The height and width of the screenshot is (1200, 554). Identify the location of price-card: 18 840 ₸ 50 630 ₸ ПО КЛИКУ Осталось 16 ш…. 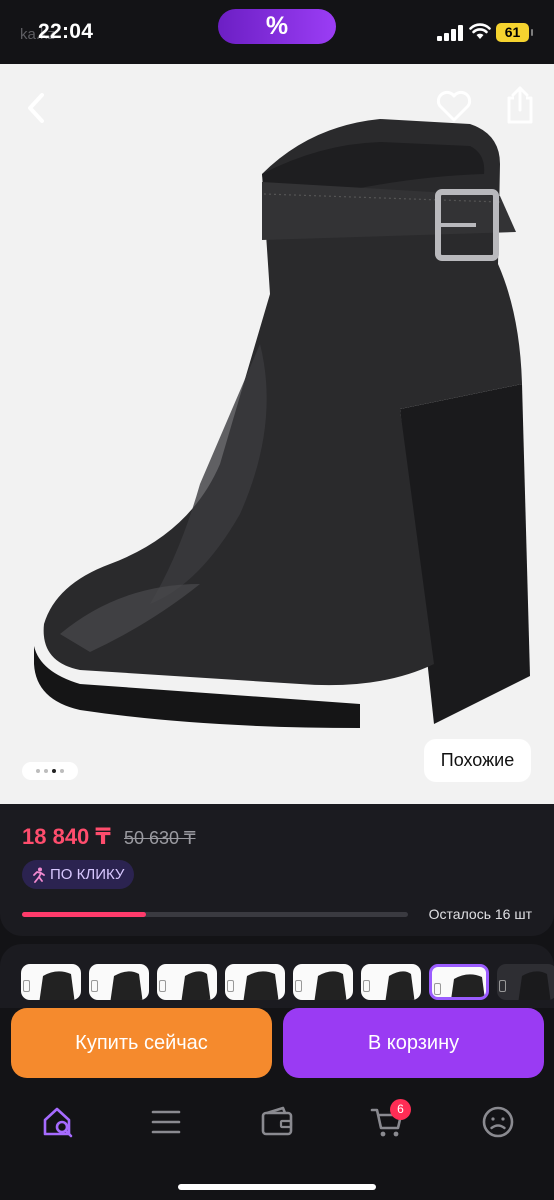
(277, 870).